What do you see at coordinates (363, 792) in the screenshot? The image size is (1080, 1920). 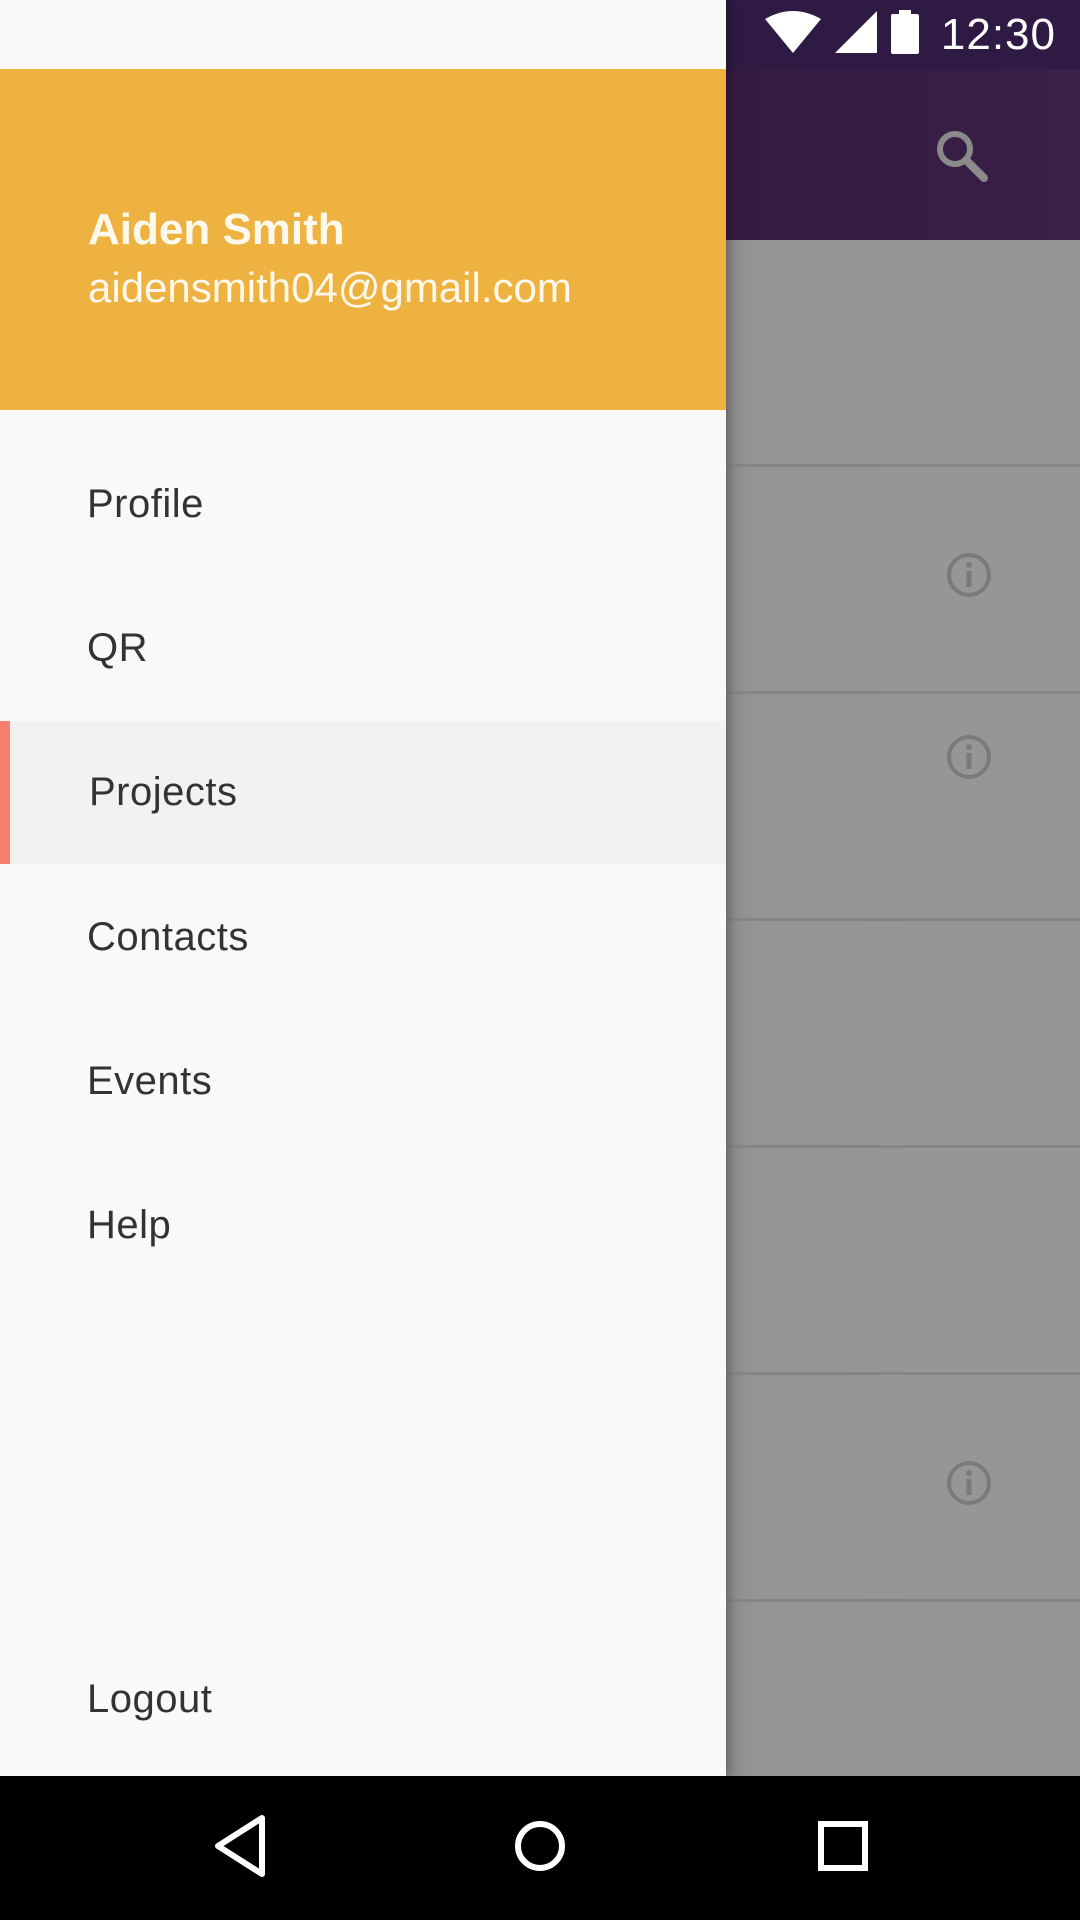 I see `drawer-item-projects: Projects` at bounding box center [363, 792].